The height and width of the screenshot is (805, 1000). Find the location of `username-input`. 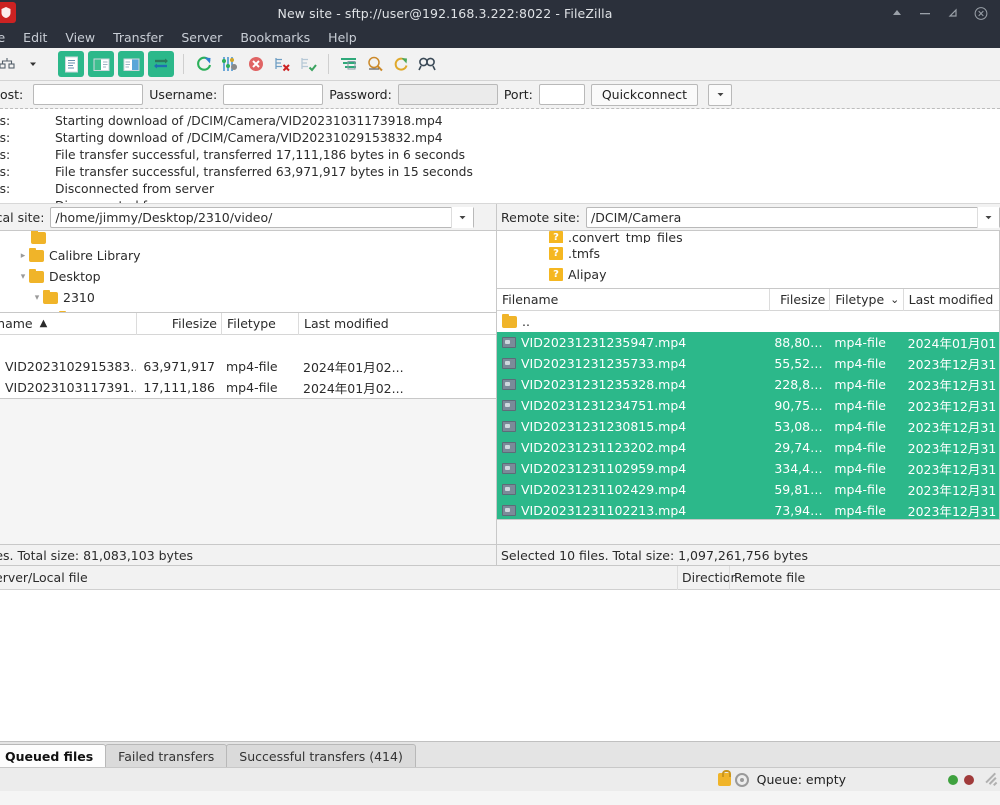

username-input is located at coordinates (273, 94).